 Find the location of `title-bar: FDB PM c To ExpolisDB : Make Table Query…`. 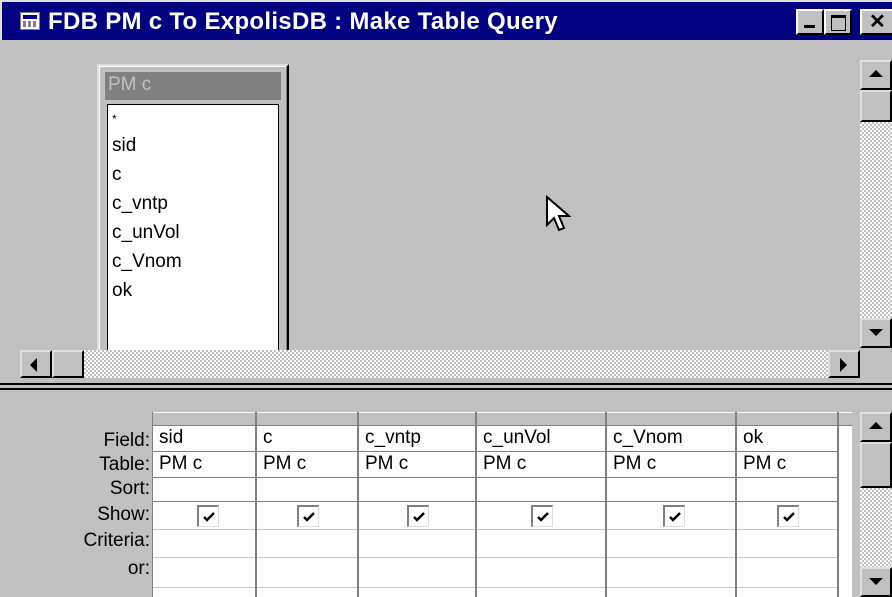

title-bar: FDB PM c To ExpolisDB : Make Table Query… is located at coordinates (446, 20).